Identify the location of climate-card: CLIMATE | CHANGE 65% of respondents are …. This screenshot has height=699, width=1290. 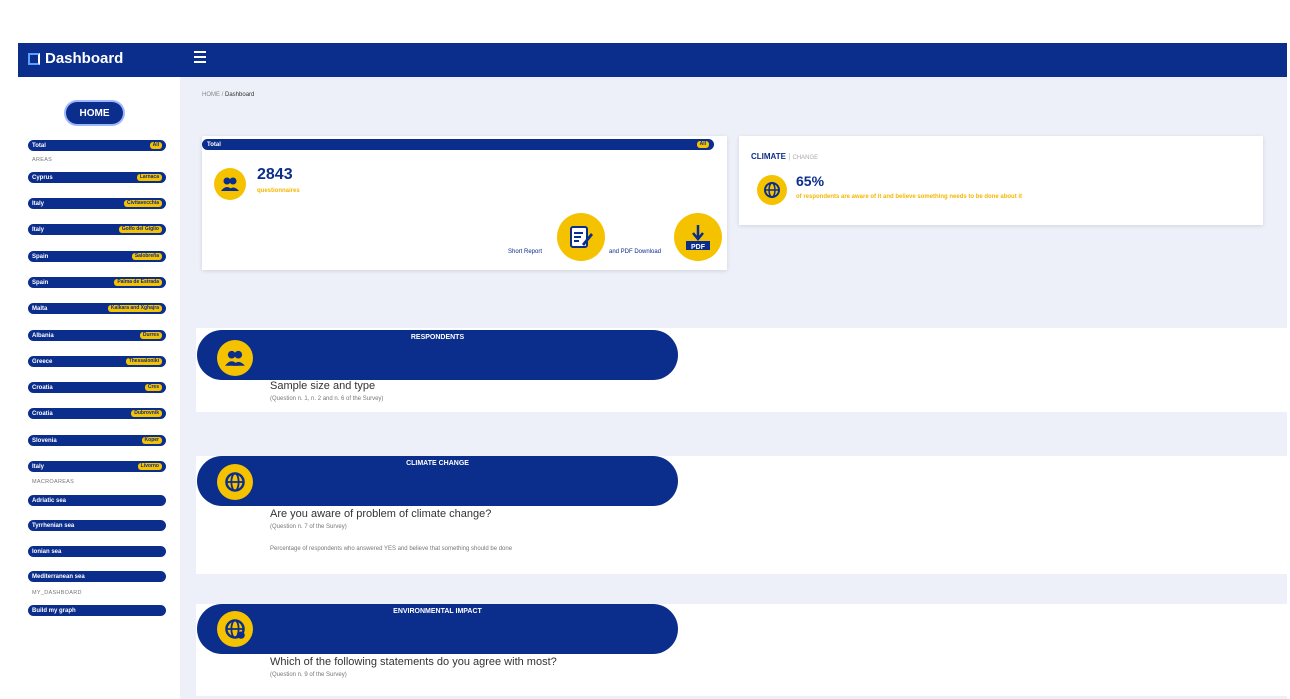
(1001, 180).